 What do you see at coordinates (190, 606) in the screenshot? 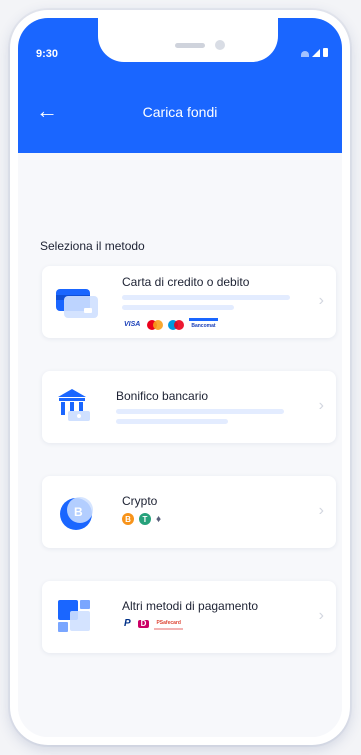
I see `method-label: Altri metodi di pagamento` at bounding box center [190, 606].